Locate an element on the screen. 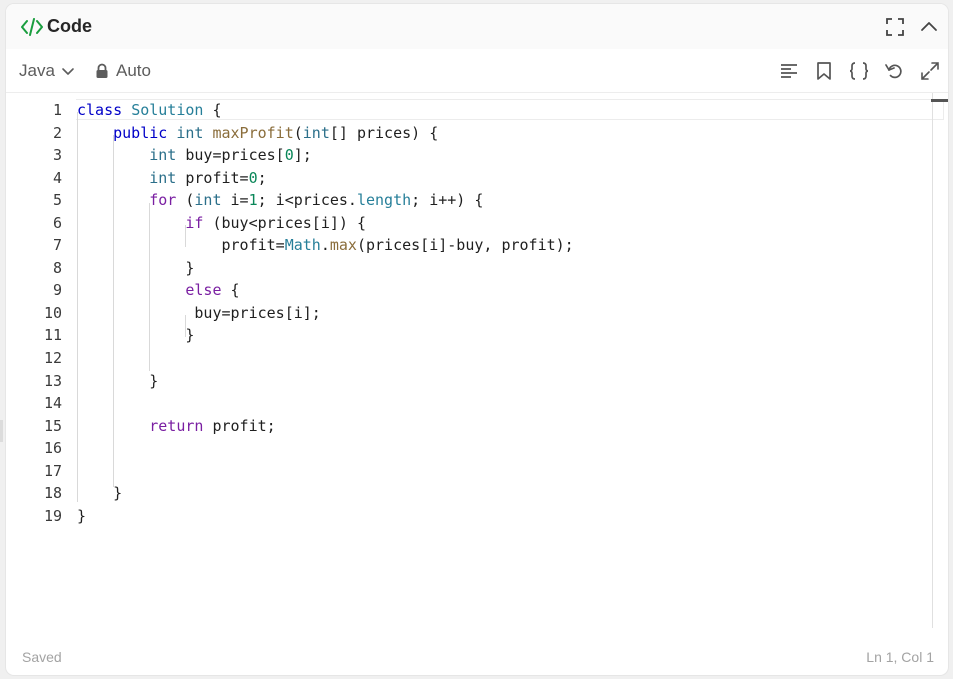  save-status: Saved is located at coordinates (42, 657).